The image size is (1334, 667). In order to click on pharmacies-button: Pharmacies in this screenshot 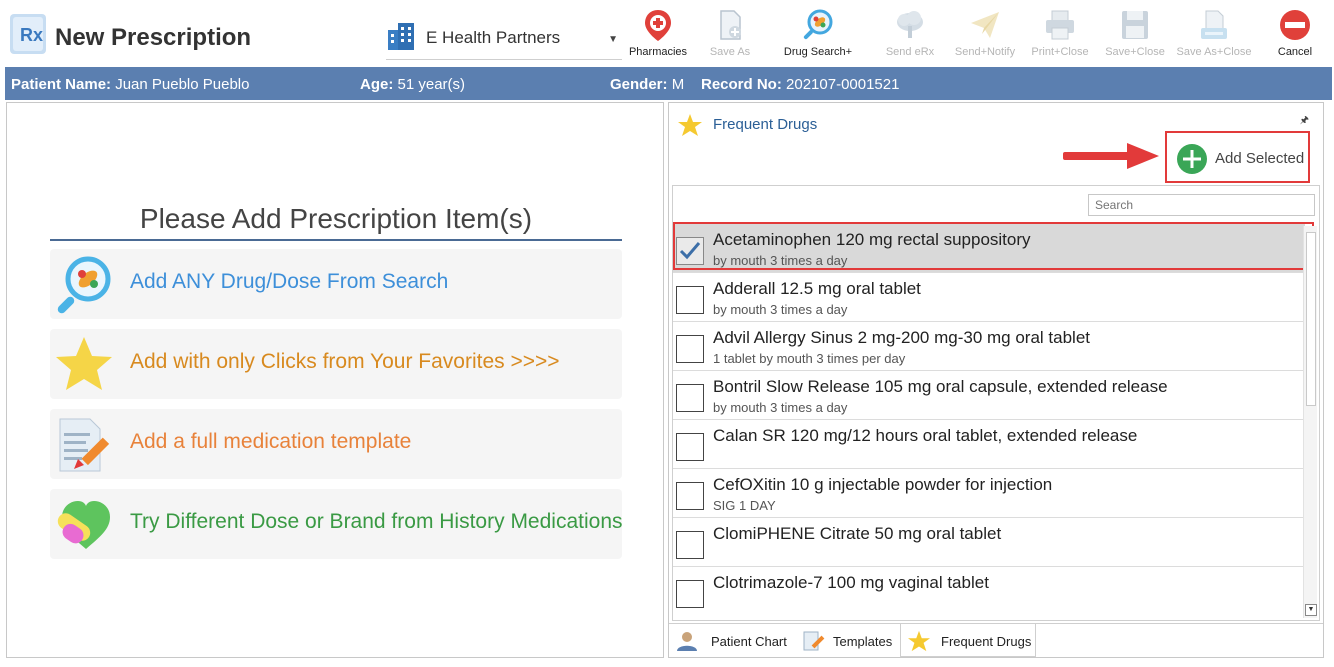, I will do `click(658, 37)`.